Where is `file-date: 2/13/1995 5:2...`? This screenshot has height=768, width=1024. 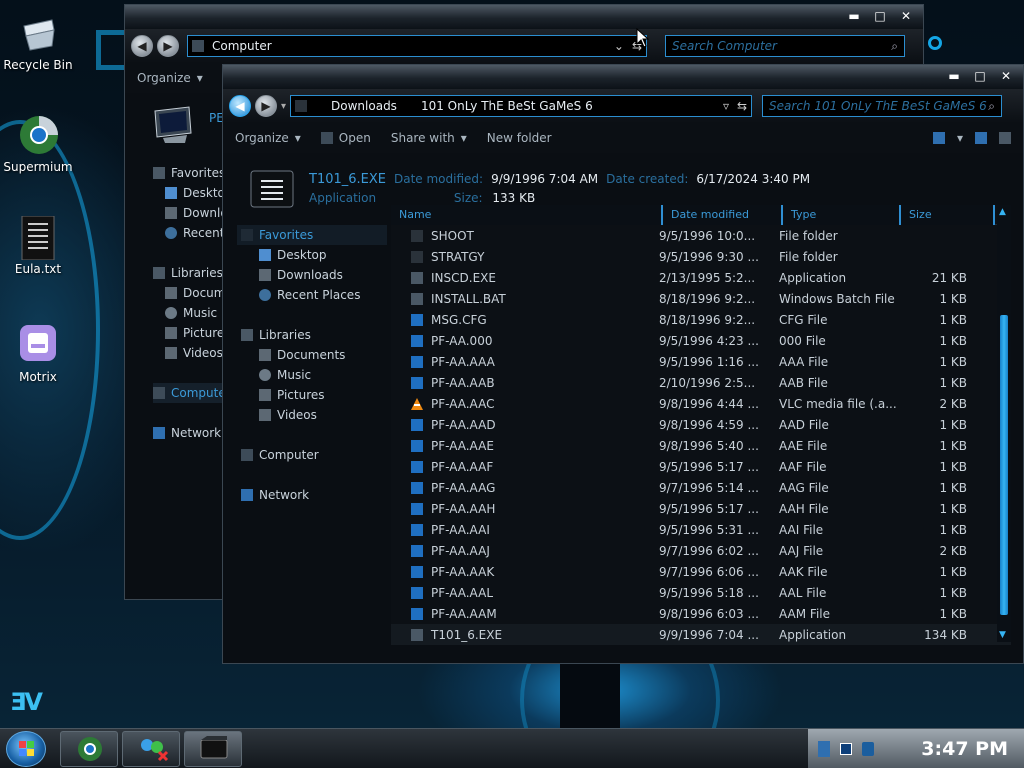
file-date: 2/13/1995 5:2... is located at coordinates (707, 277).